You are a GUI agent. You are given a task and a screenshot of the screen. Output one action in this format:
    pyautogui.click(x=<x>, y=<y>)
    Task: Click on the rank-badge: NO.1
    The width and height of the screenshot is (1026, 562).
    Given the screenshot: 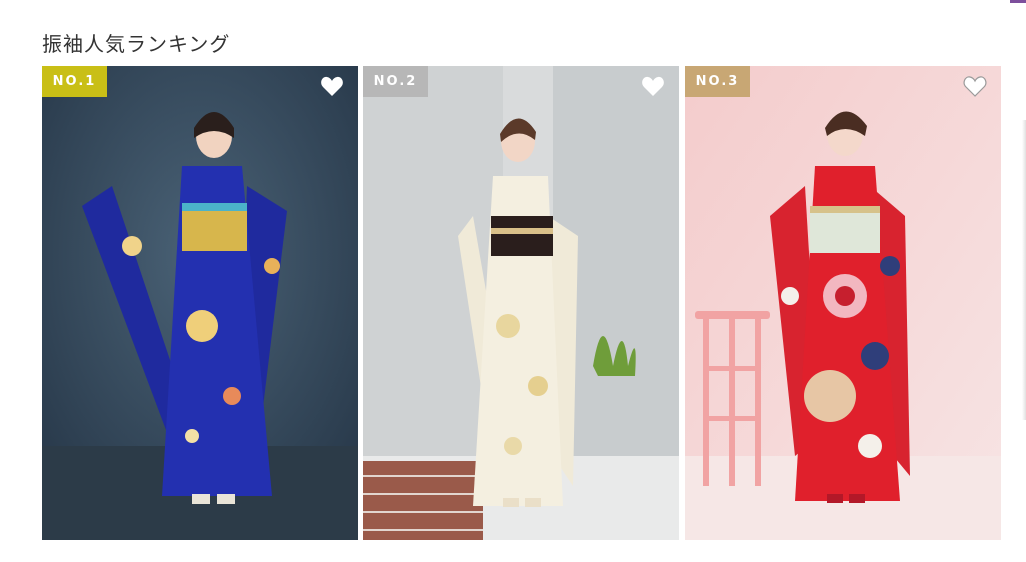 What is the action you would take?
    pyautogui.click(x=74, y=81)
    